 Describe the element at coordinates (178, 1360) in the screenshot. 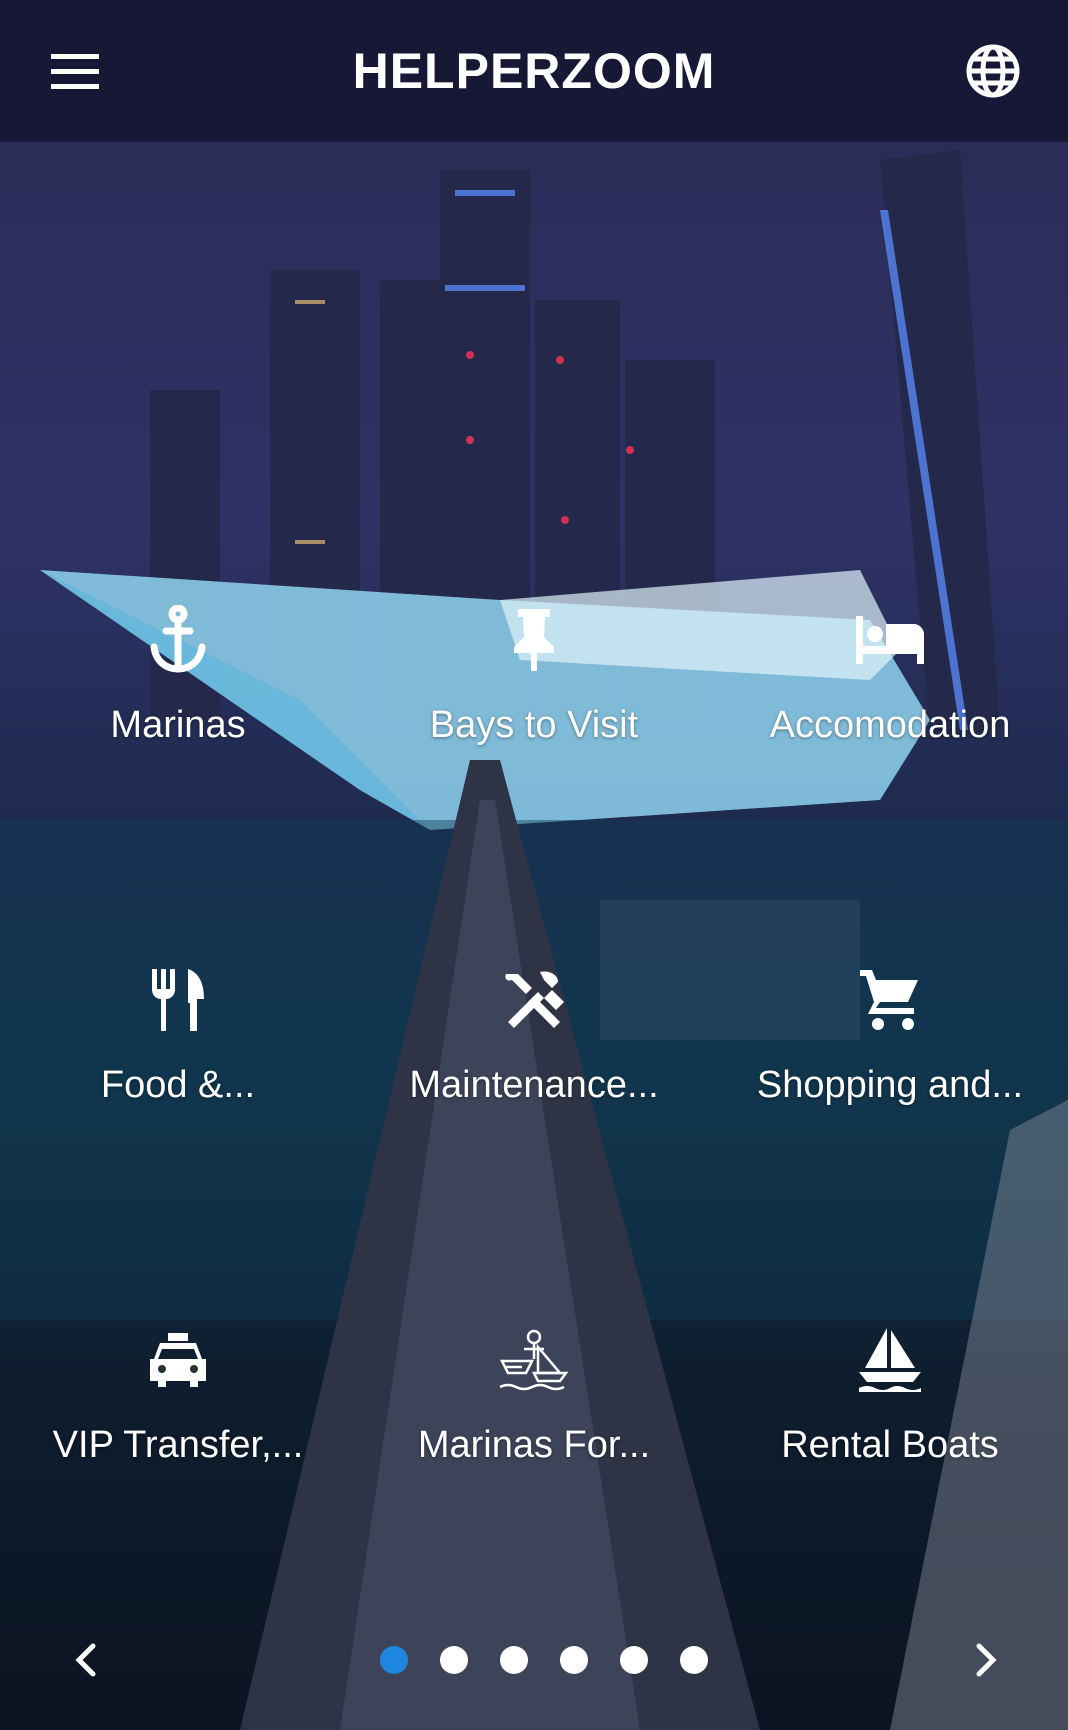

I see `taxi-icon` at that location.